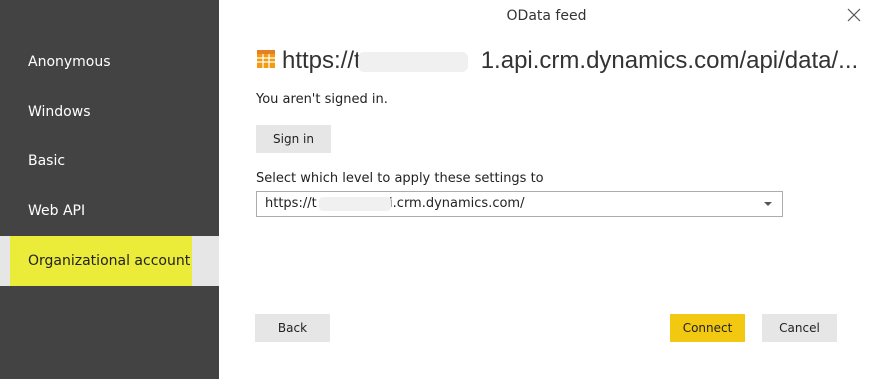 The image size is (874, 379). What do you see at coordinates (109, 211) in the screenshot?
I see `sidebar-item-web-api: Web API` at bounding box center [109, 211].